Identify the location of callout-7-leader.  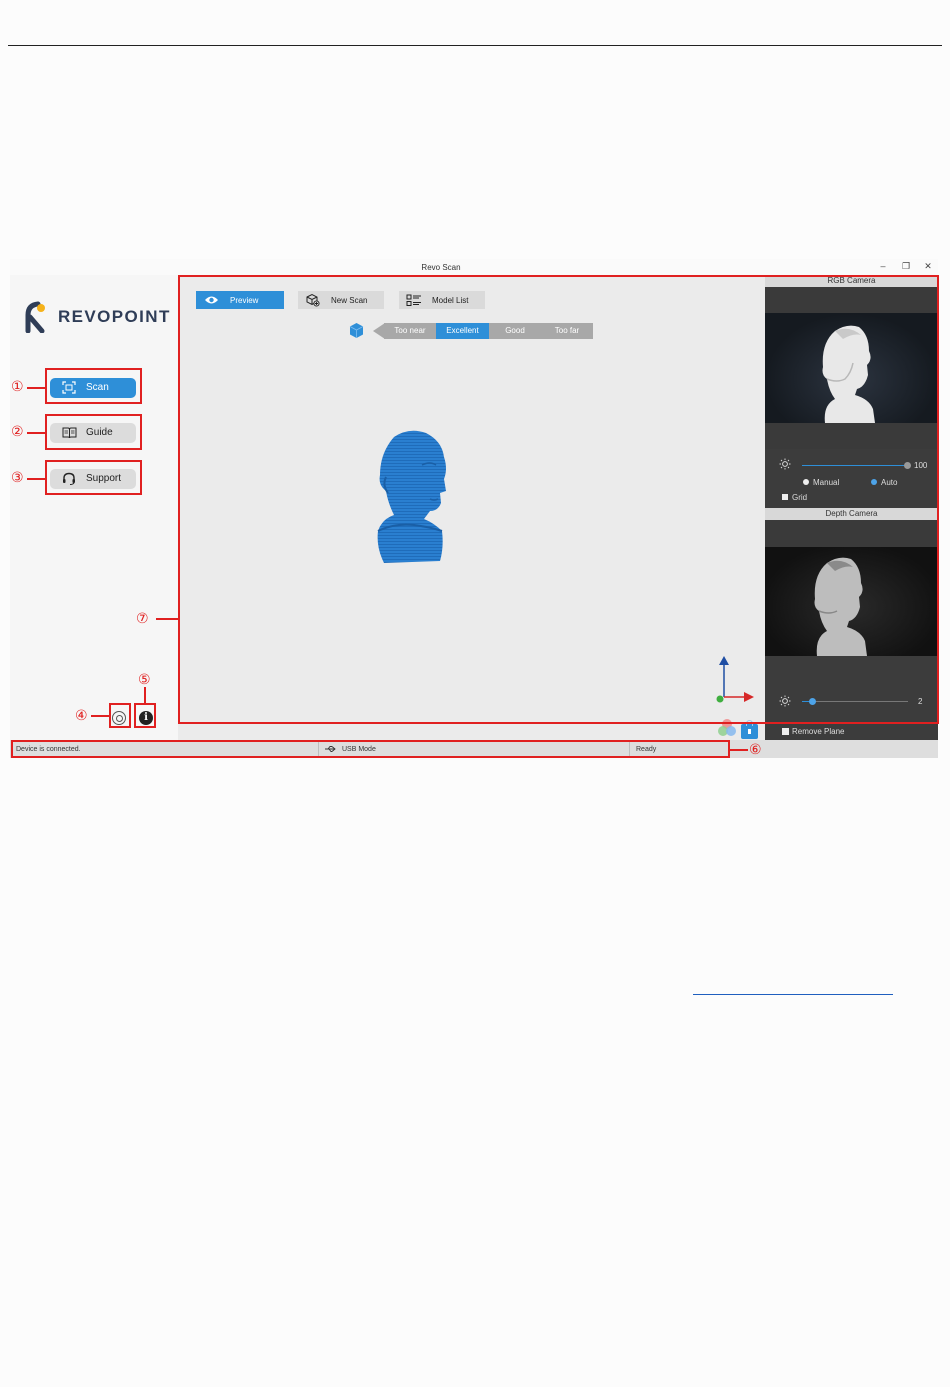
(167, 619).